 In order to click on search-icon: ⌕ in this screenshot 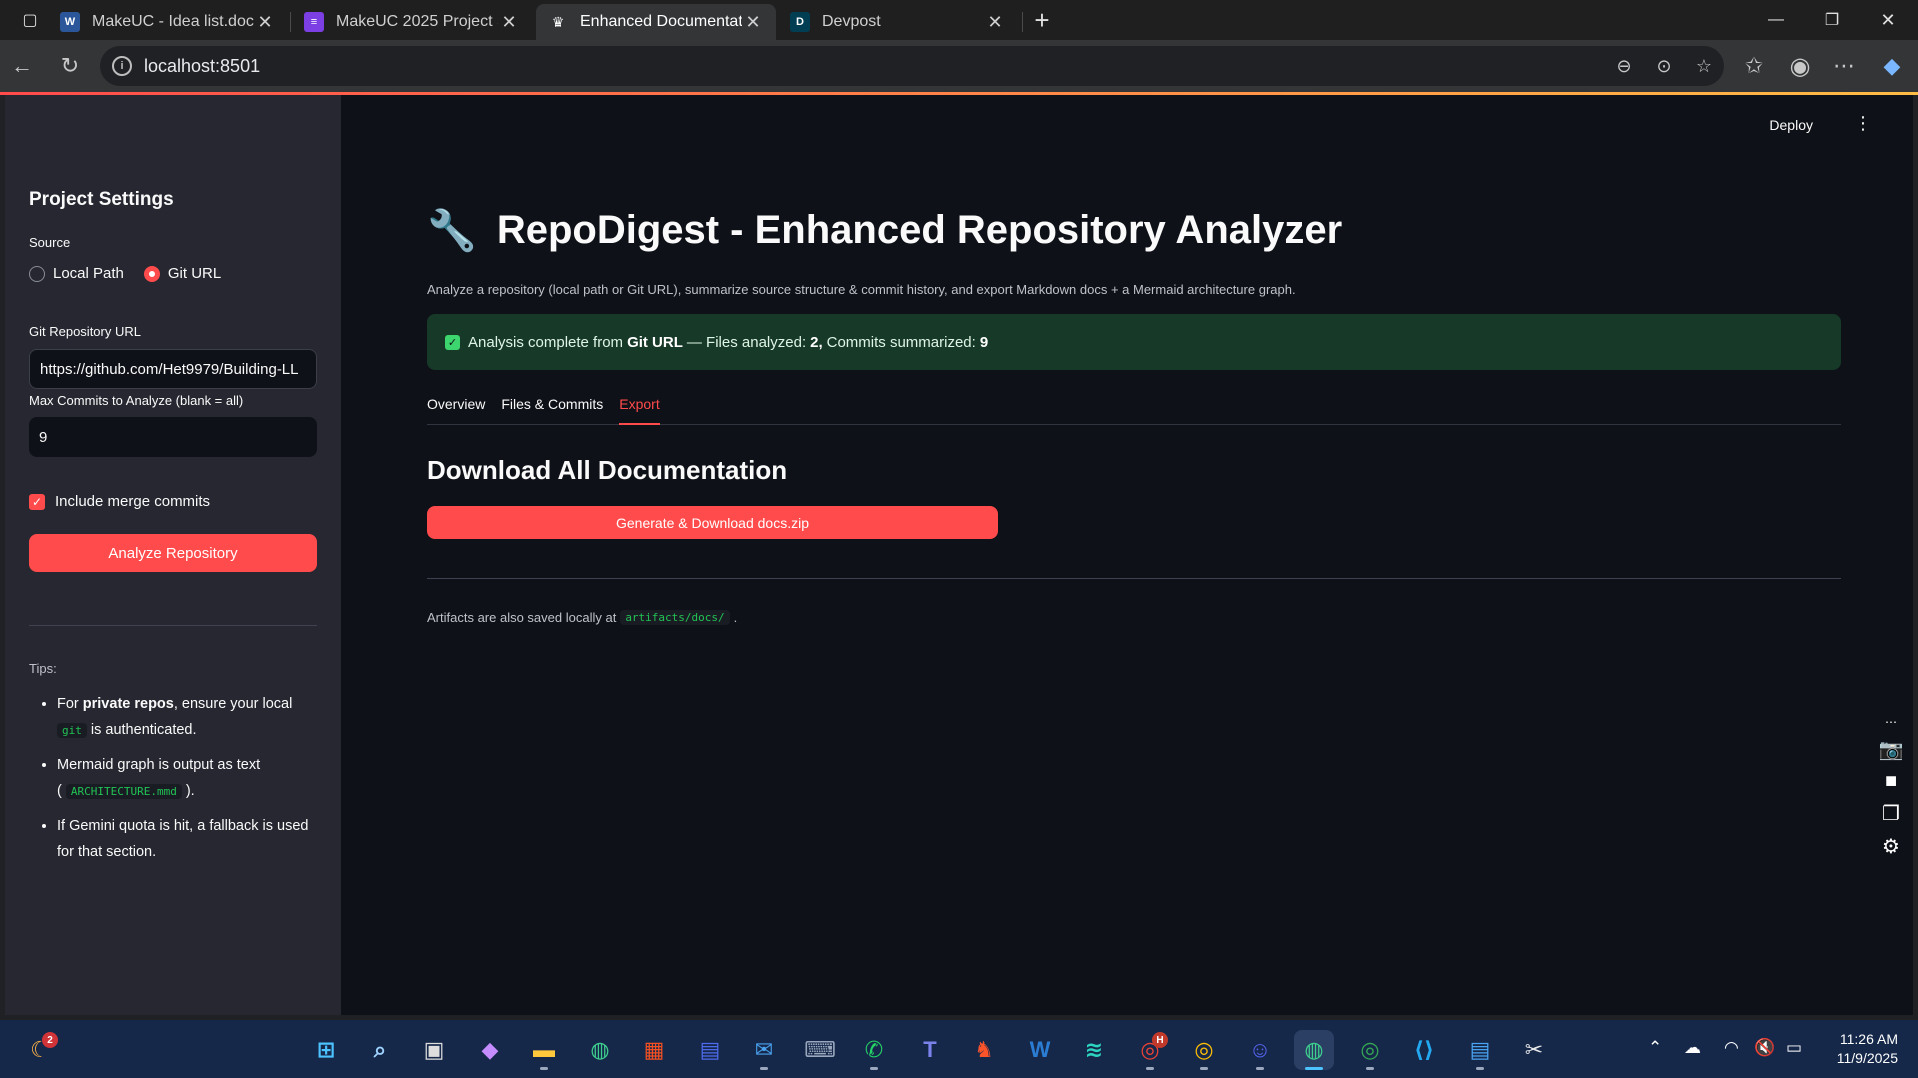, I will do `click(380, 1050)`.